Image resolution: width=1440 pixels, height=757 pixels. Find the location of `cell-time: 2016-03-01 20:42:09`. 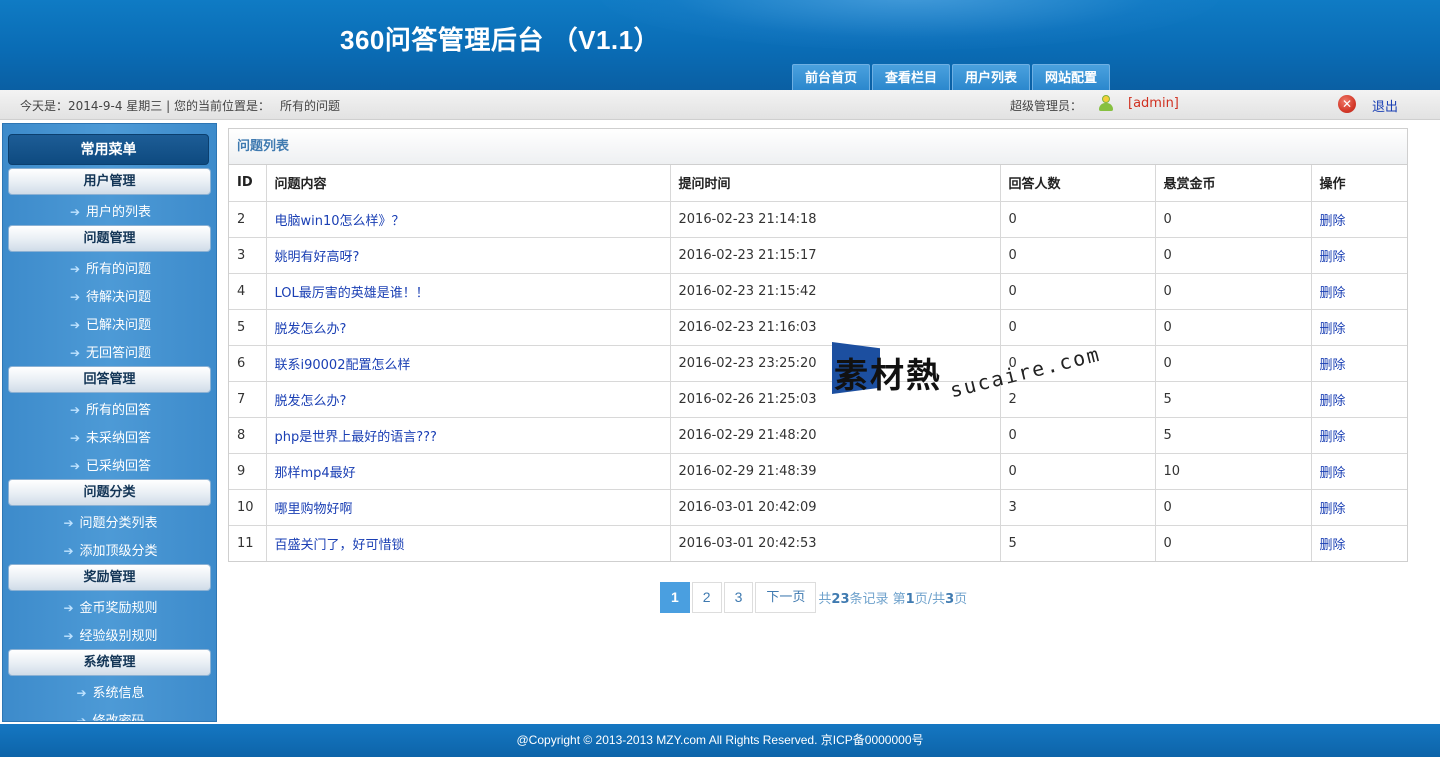

cell-time: 2016-03-01 20:42:09 is located at coordinates (835, 507).